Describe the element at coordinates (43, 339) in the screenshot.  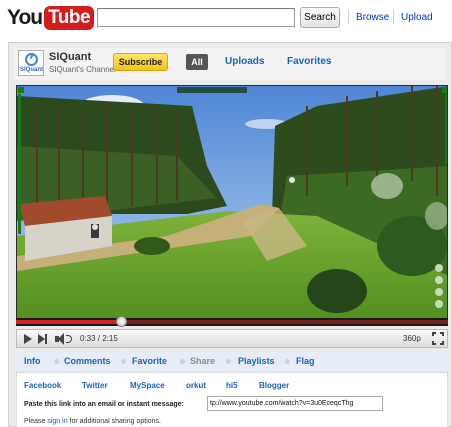
I see `next-icon` at that location.